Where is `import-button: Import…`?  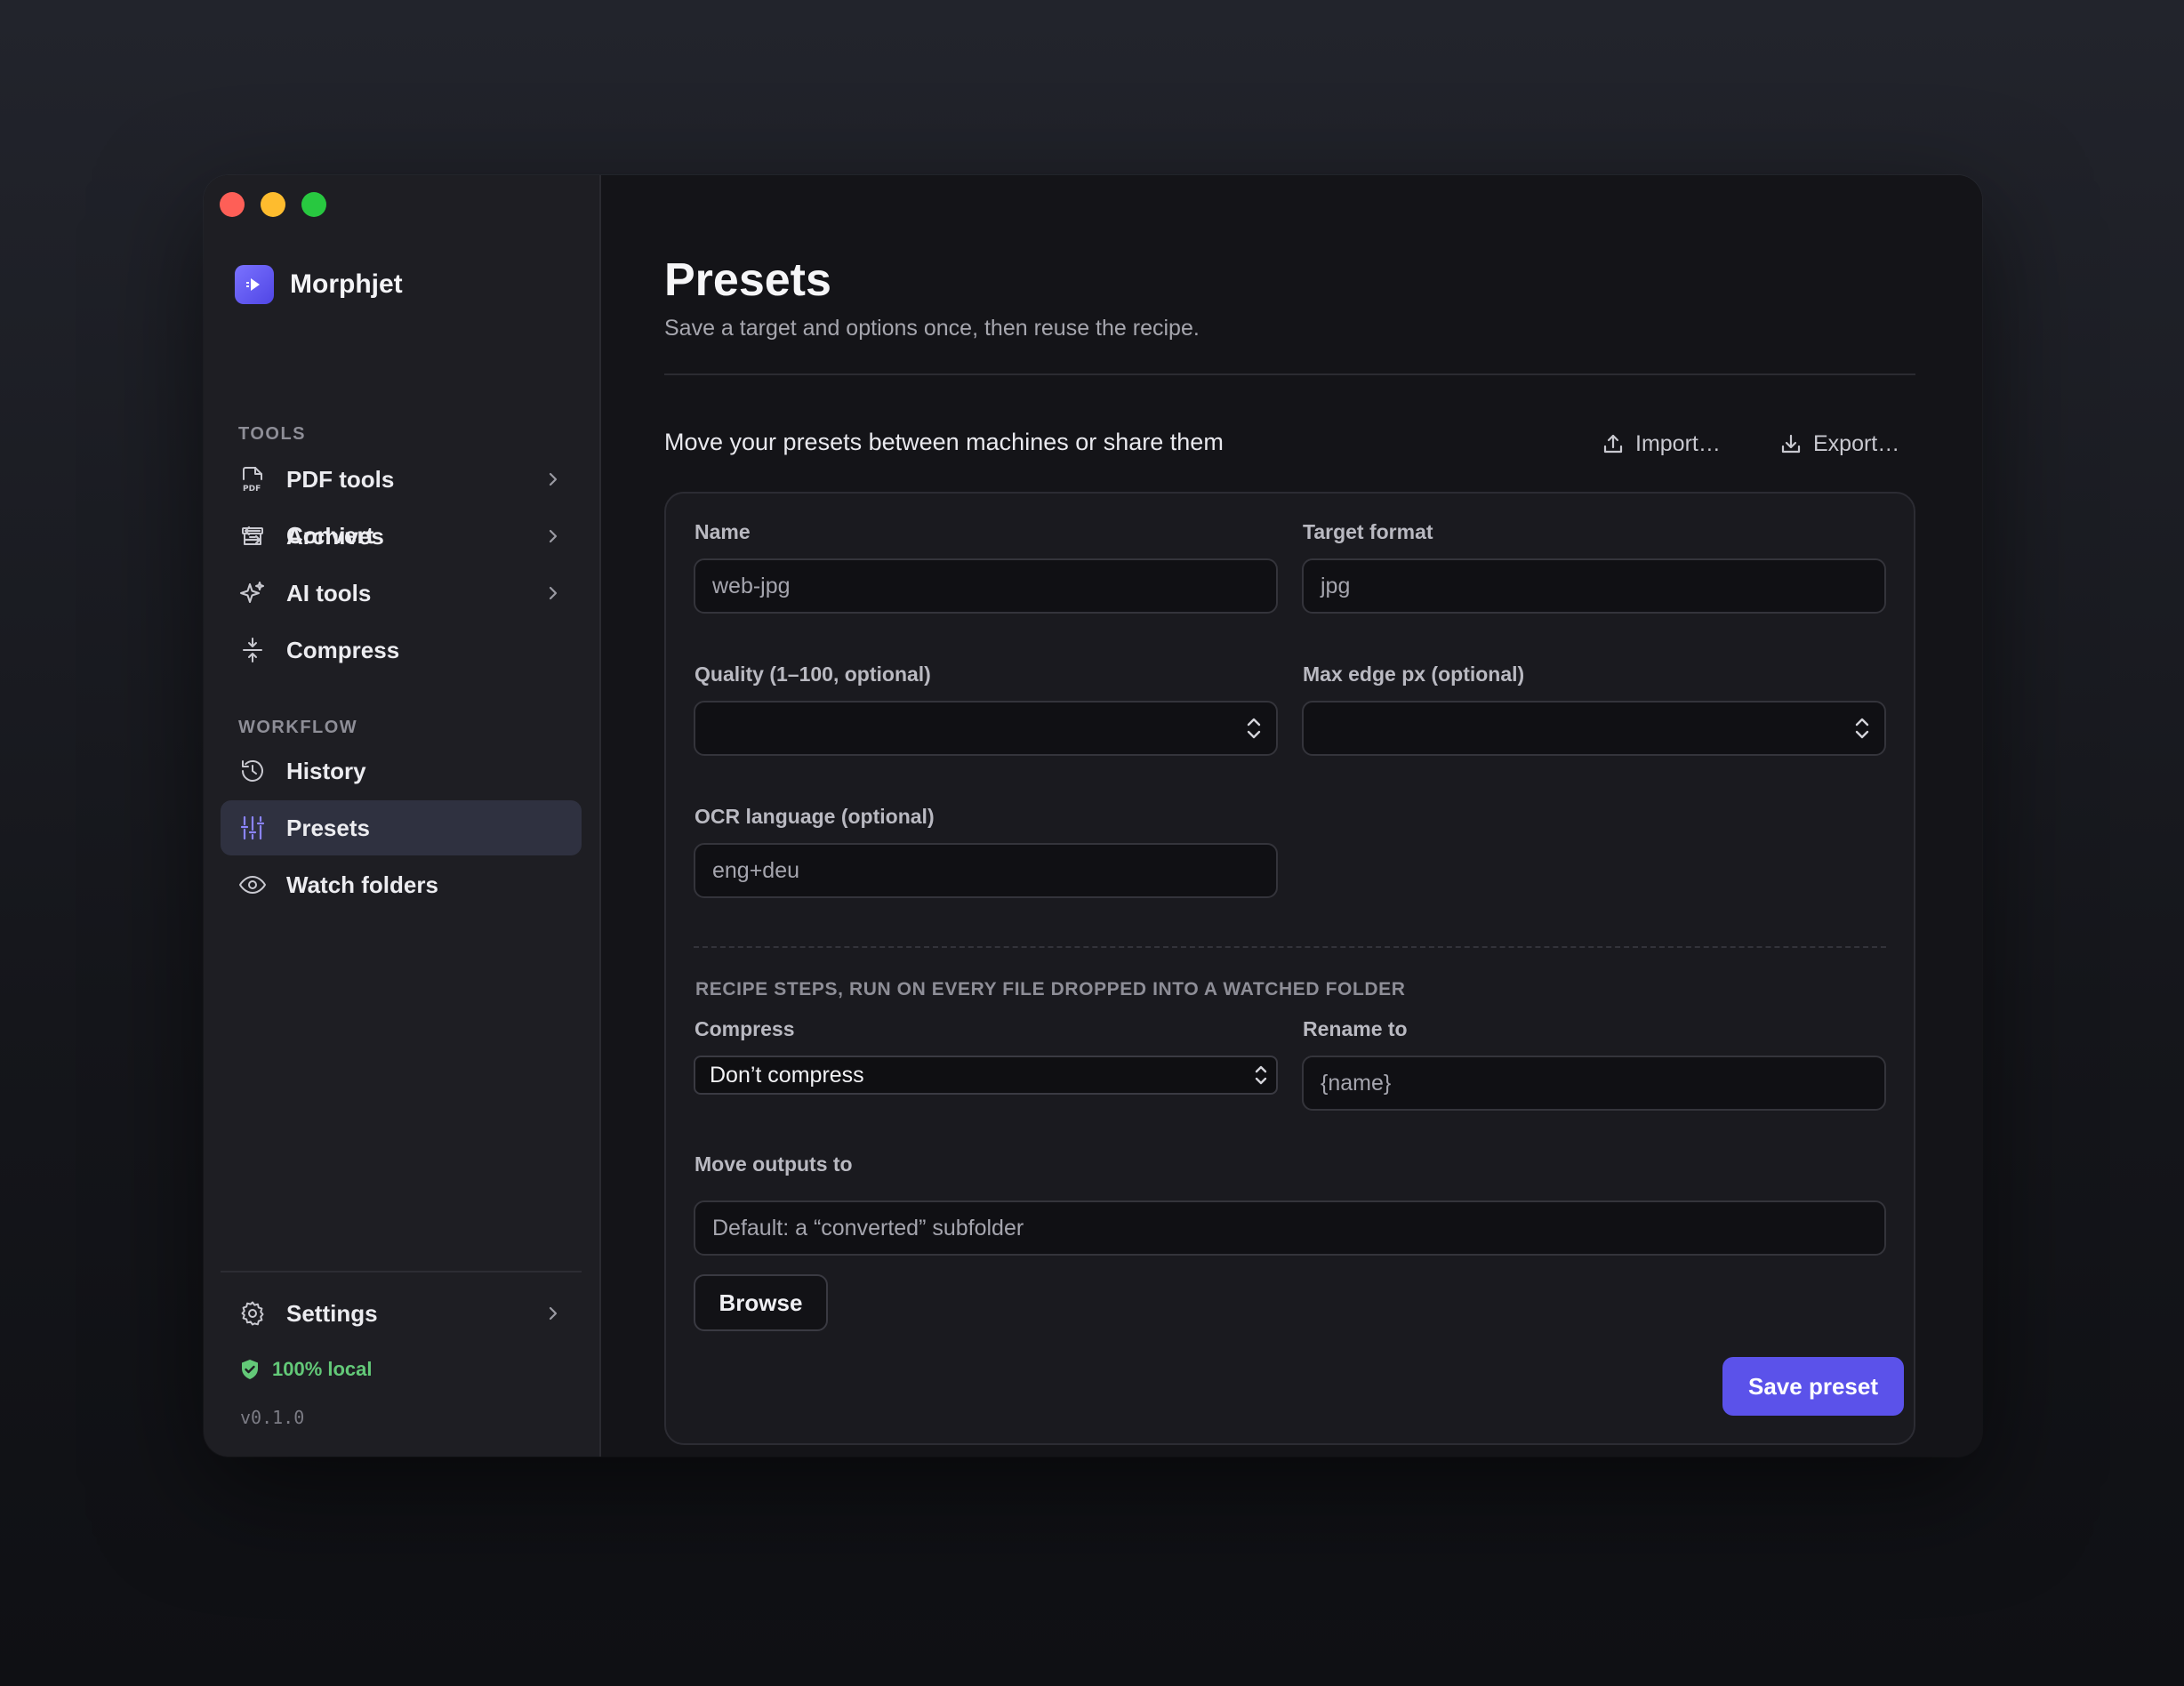 import-button: Import… is located at coordinates (1661, 443).